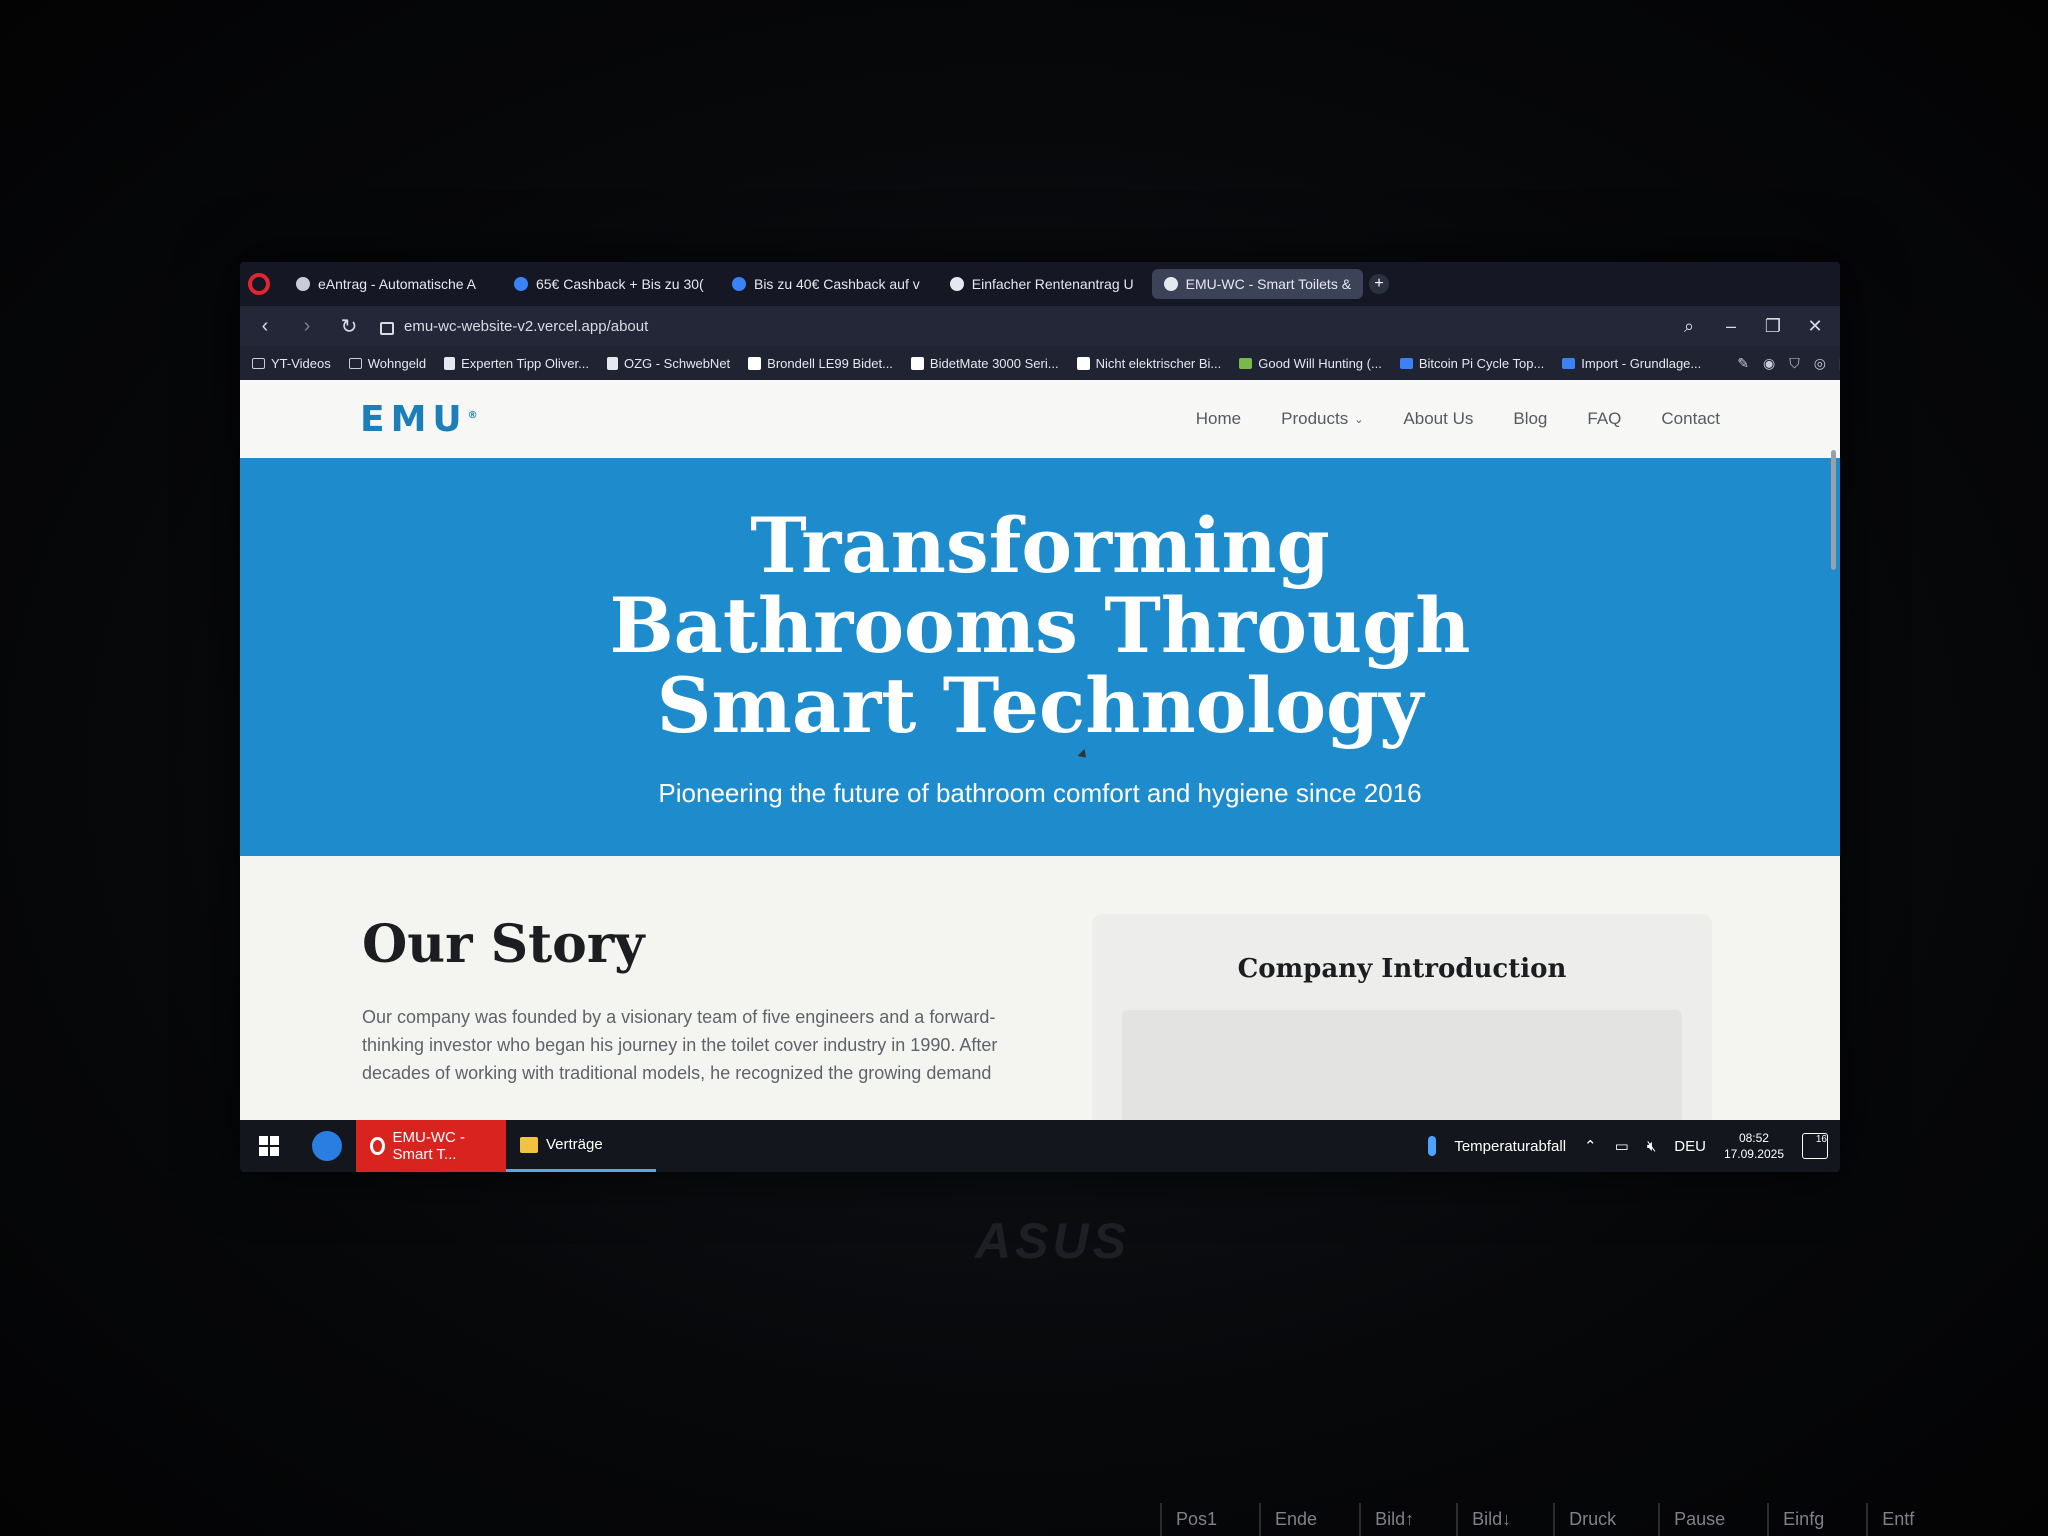 The image size is (2048, 1536). Describe the element at coordinates (307, 326) in the screenshot. I see `forward-arrow-icon: ›` at that location.